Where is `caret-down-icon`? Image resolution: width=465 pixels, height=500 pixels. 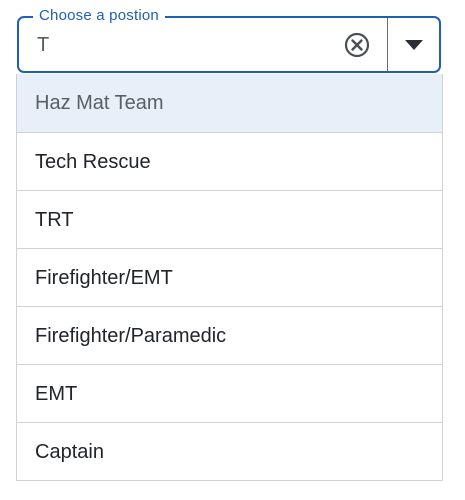 caret-down-icon is located at coordinates (413, 44).